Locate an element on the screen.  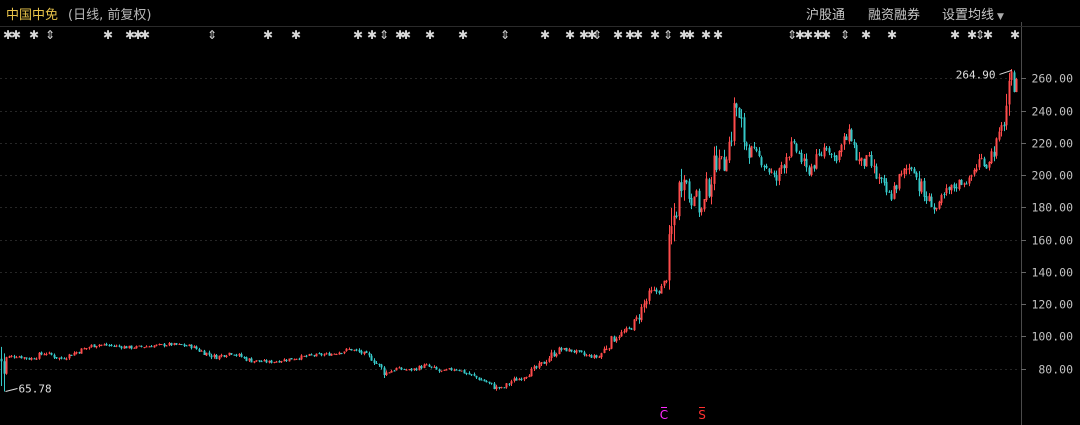
y-tick-label: 80.00 is located at coordinates (1055, 370).